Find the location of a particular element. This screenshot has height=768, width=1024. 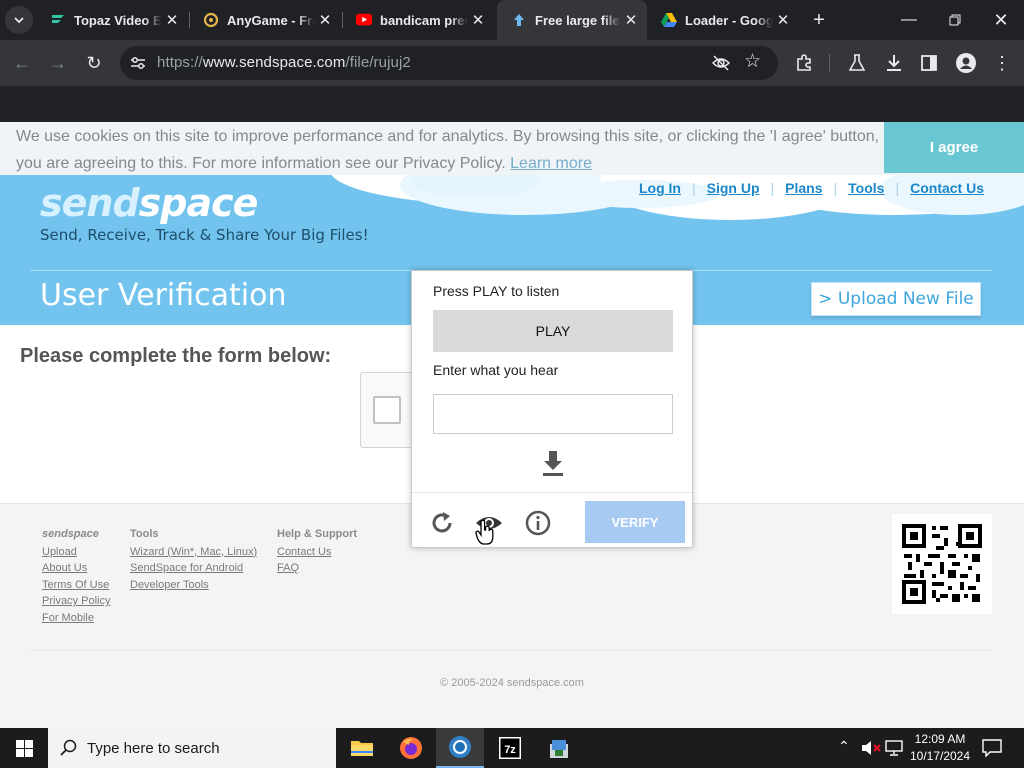

minimize-button: — is located at coordinates (909, 20).